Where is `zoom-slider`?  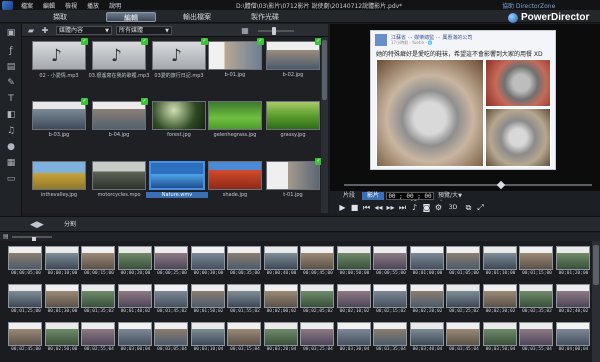 zoom-slider is located at coordinates (276, 31).